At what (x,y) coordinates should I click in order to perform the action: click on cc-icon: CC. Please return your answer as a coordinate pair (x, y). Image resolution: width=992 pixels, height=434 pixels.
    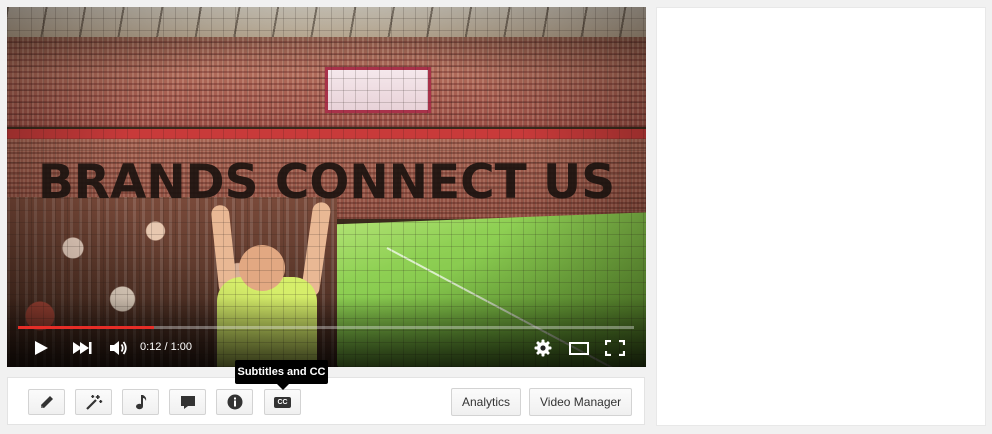
    Looking at the image, I should click on (282, 402).